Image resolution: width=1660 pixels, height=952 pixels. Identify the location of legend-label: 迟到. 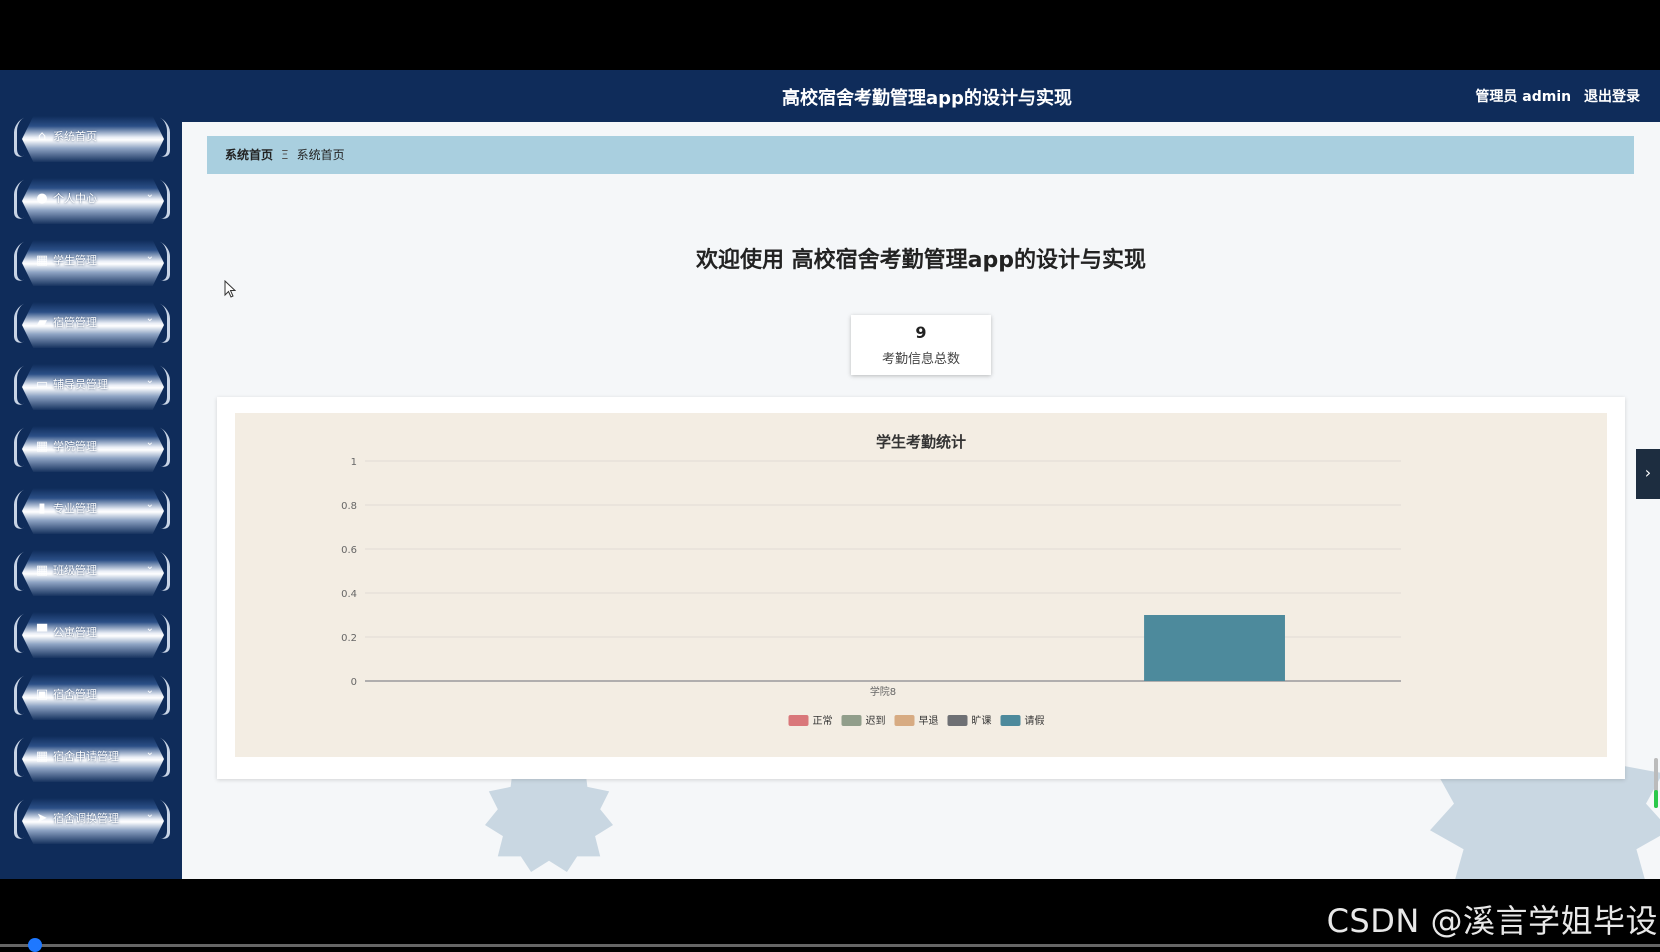
(876, 720).